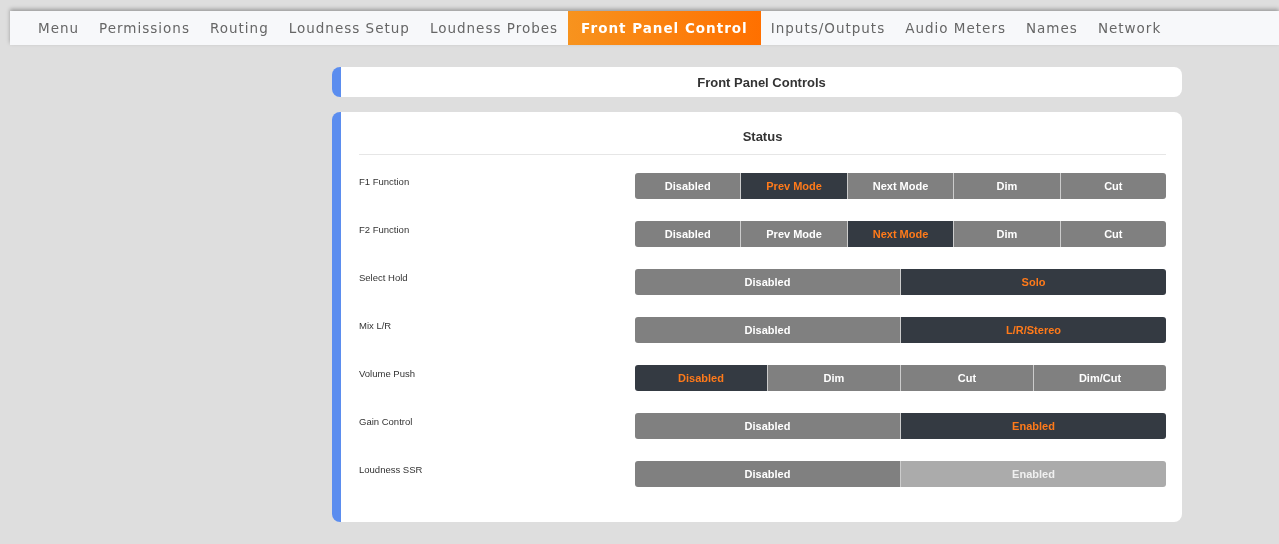 The image size is (1279, 544). What do you see at coordinates (1033, 282) in the screenshot?
I see `option-button: Solo` at bounding box center [1033, 282].